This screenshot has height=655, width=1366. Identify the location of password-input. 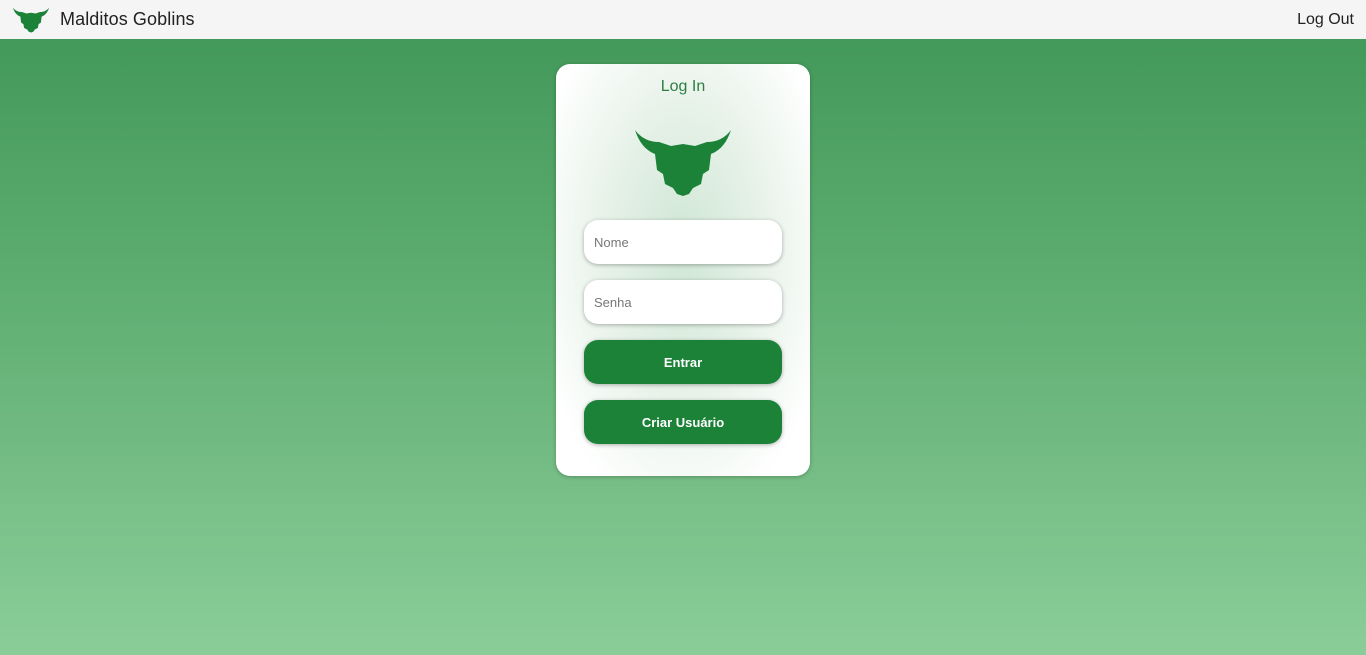
(683, 302).